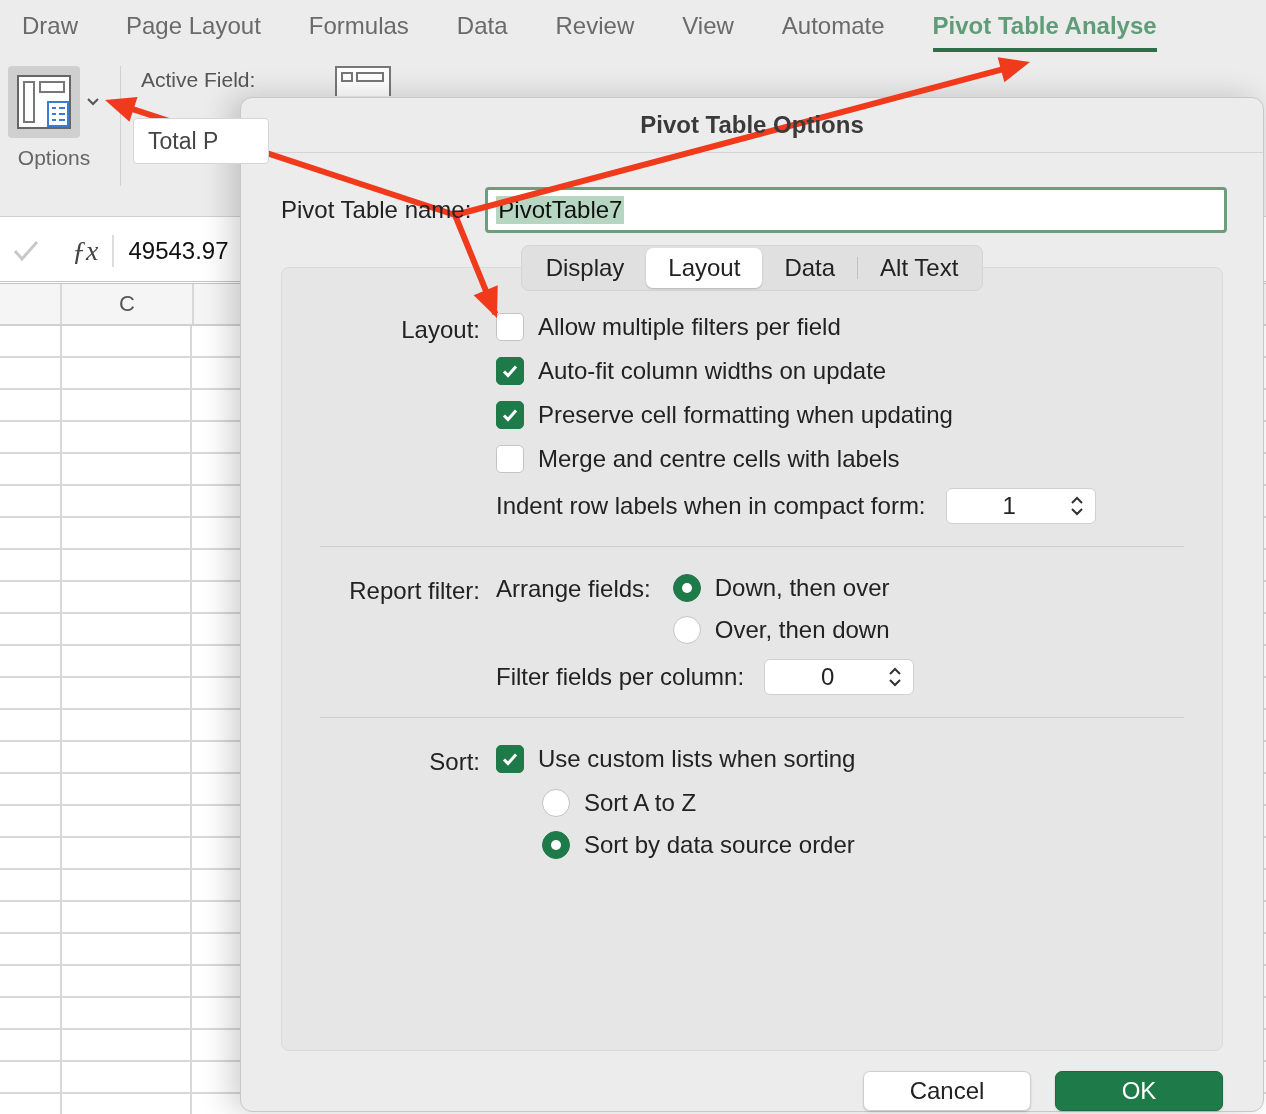 This screenshot has width=1266, height=1114. I want to click on checkbox-label: Merge and centre cells with labels, so click(719, 458).